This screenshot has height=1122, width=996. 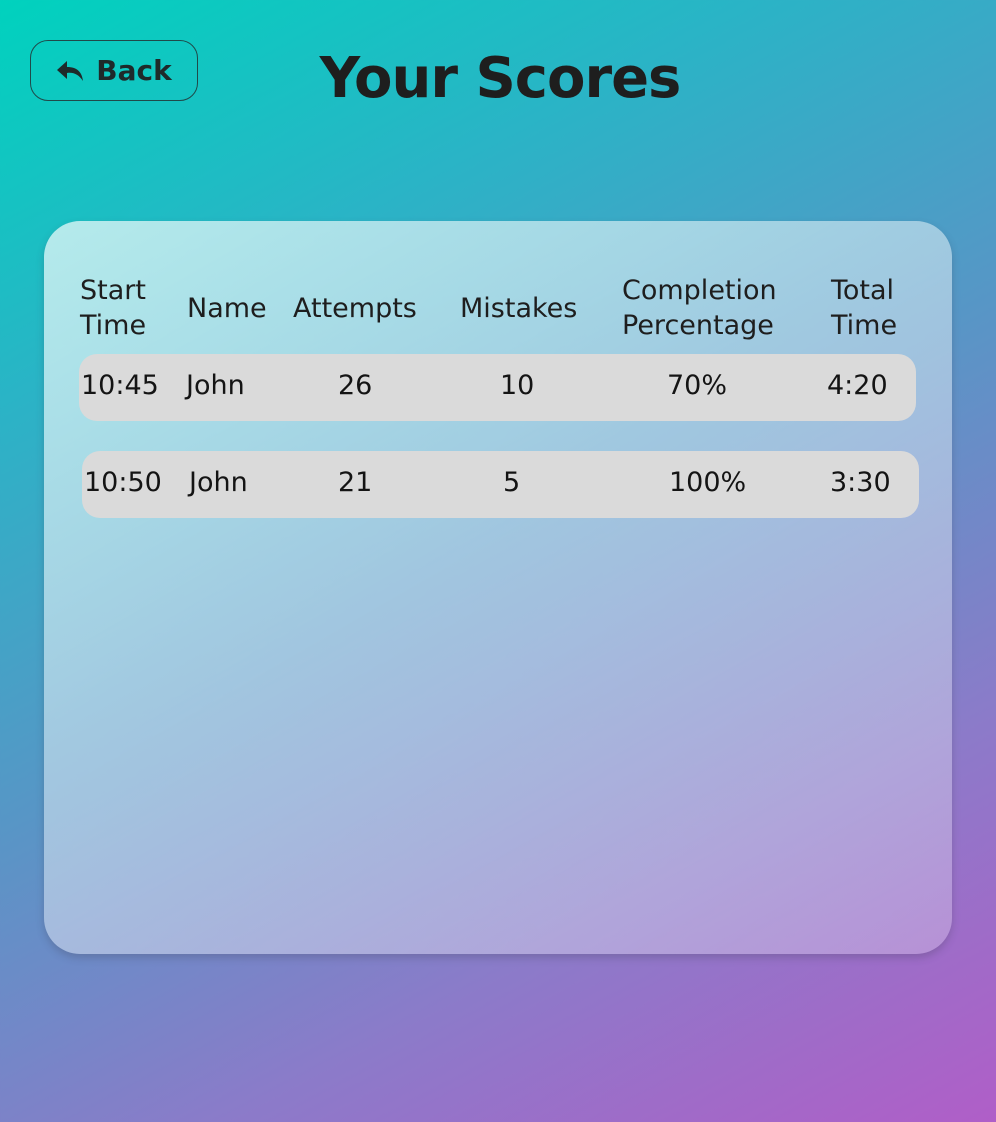 What do you see at coordinates (698, 325) in the screenshot?
I see `header-completion-line2: Percentage` at bounding box center [698, 325].